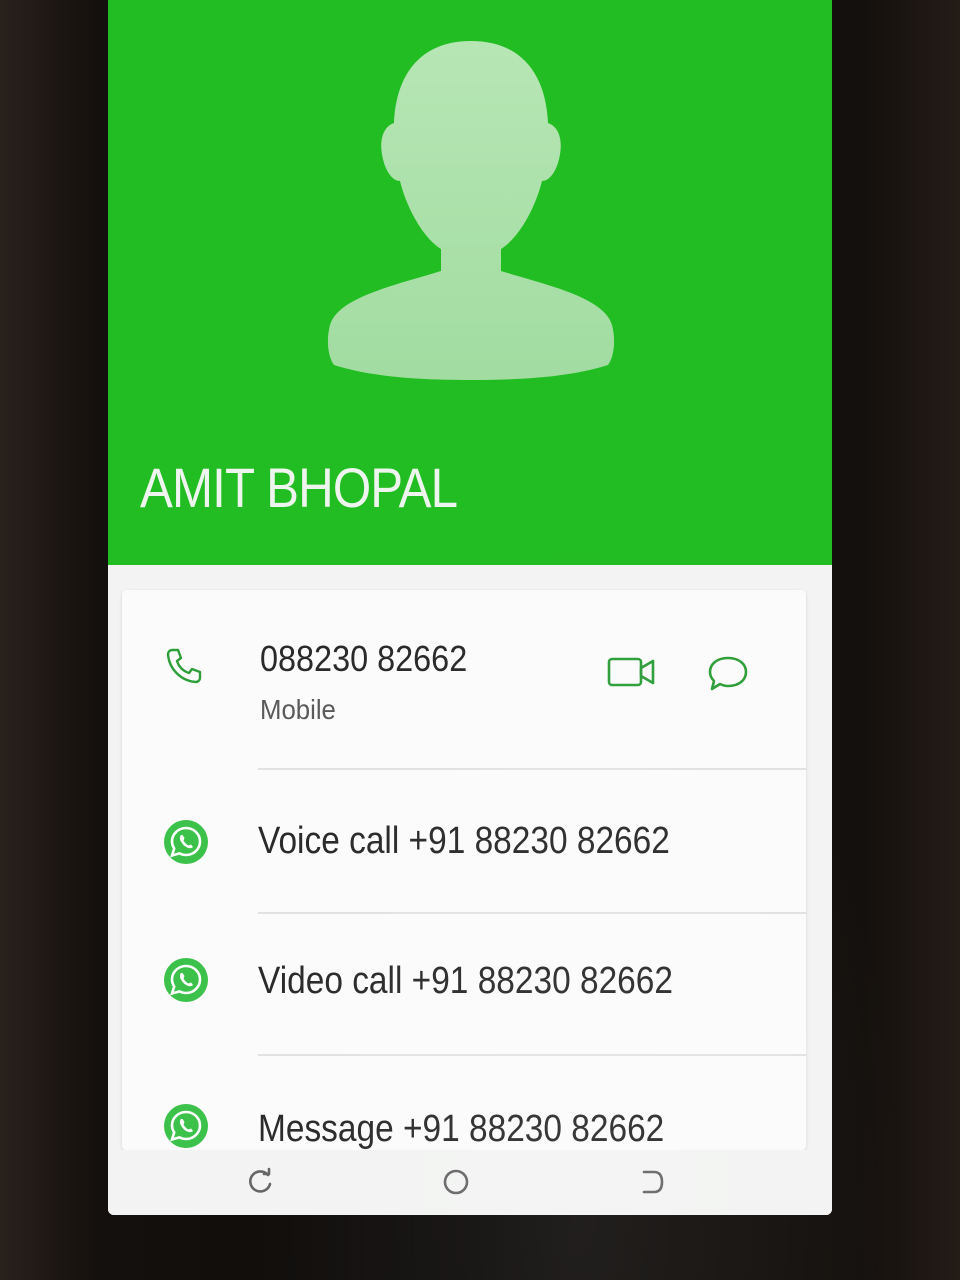 The width and height of the screenshot is (960, 1280). Describe the element at coordinates (465, 981) in the screenshot. I see `whatsapp-video-call-label: Video call +91 88230 82662` at that location.